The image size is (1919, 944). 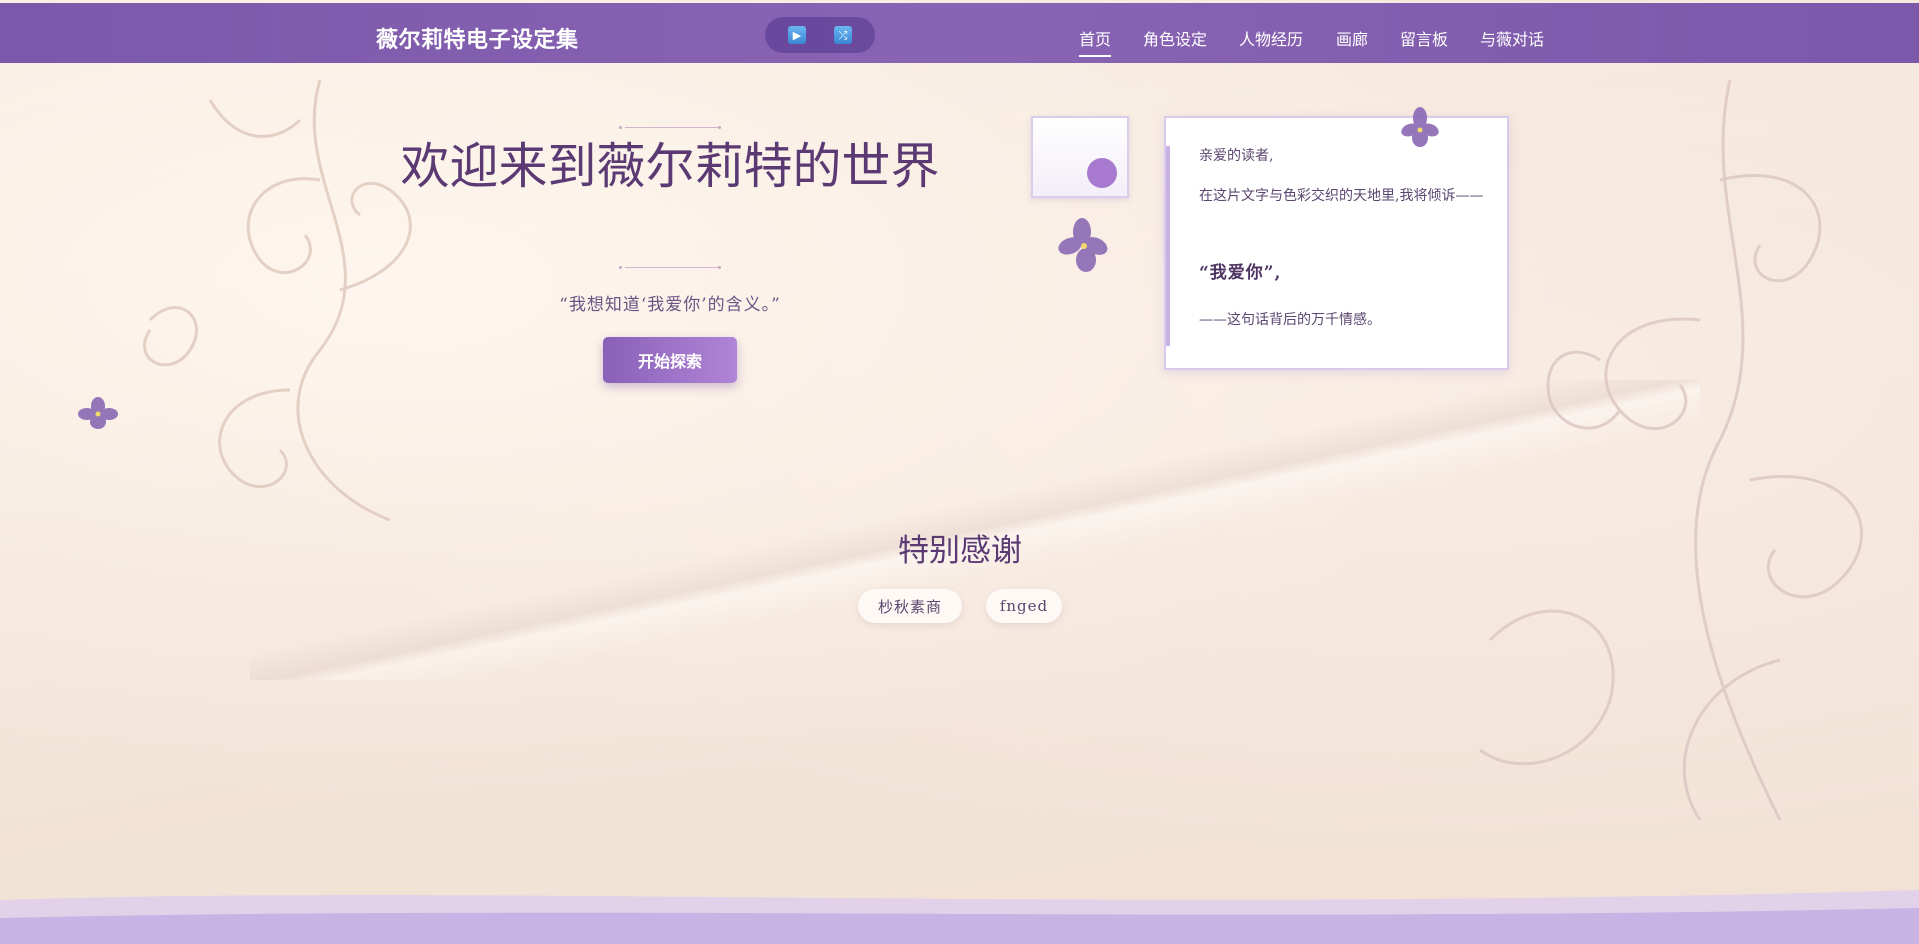 I want to click on letter-accent-bar, so click(x=1168, y=246).